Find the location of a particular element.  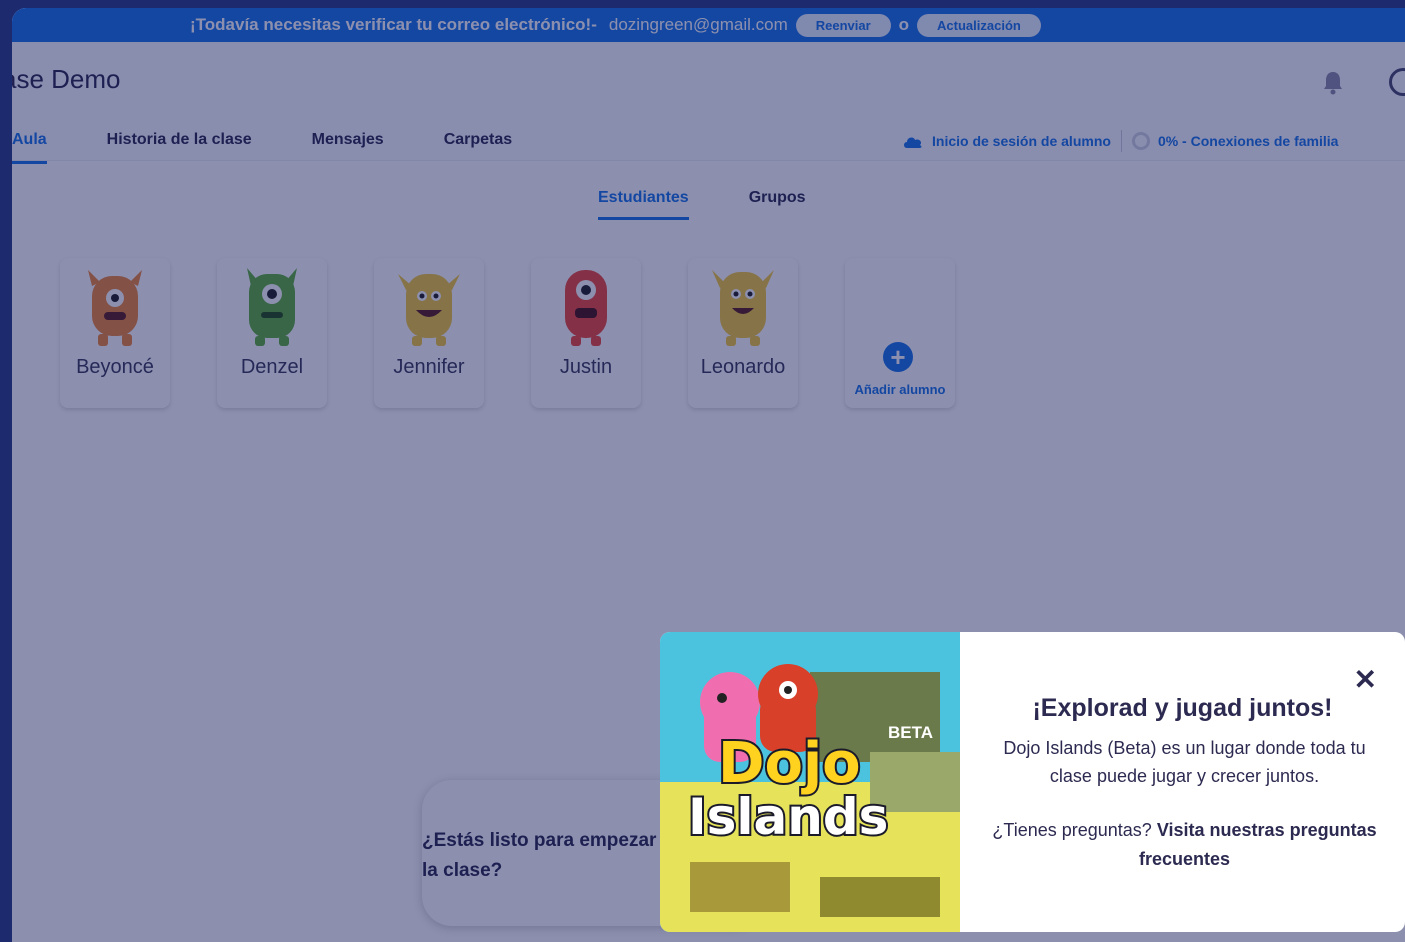

dojo-islands-image: BETA Dojo Islands is located at coordinates (810, 782).